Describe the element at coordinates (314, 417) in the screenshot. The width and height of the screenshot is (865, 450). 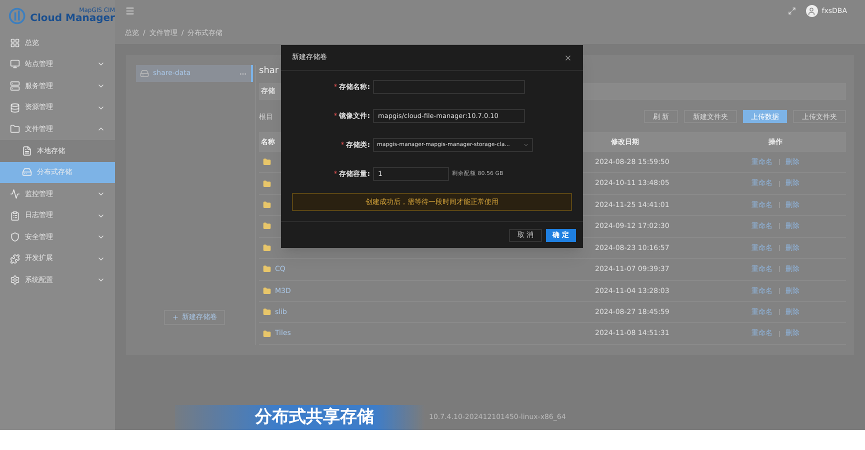
I see `caption-text: 分布式共享存储` at that location.